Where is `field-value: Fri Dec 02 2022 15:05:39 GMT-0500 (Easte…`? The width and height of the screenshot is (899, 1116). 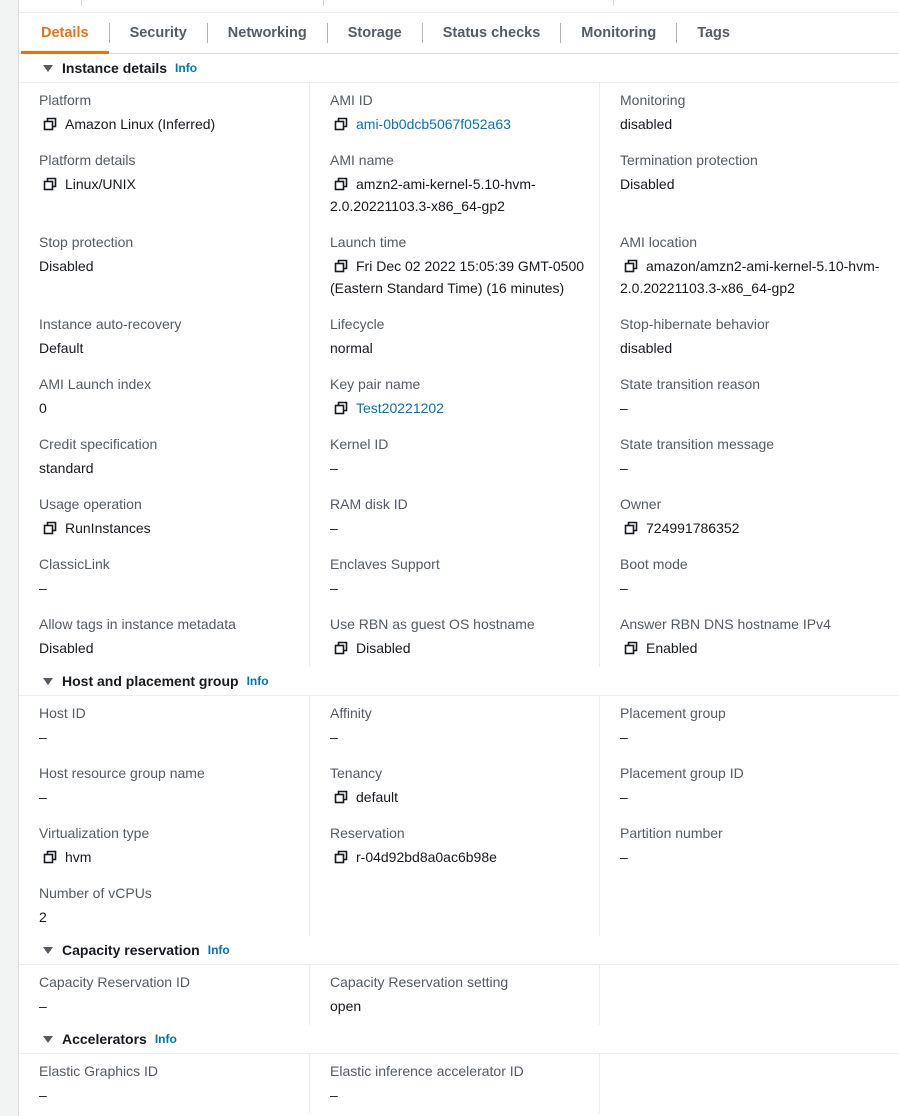
field-value: Fri Dec 02 2022 15:05:39 GMT-0500 (Easte… is located at coordinates (457, 277).